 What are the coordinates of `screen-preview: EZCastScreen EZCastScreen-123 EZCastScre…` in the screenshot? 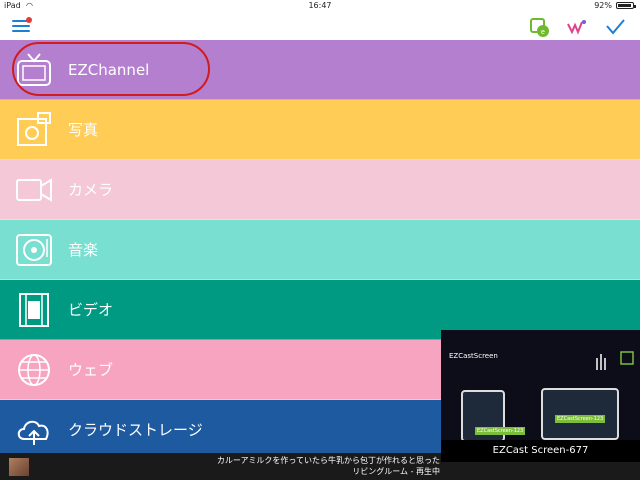 It's located at (540, 396).